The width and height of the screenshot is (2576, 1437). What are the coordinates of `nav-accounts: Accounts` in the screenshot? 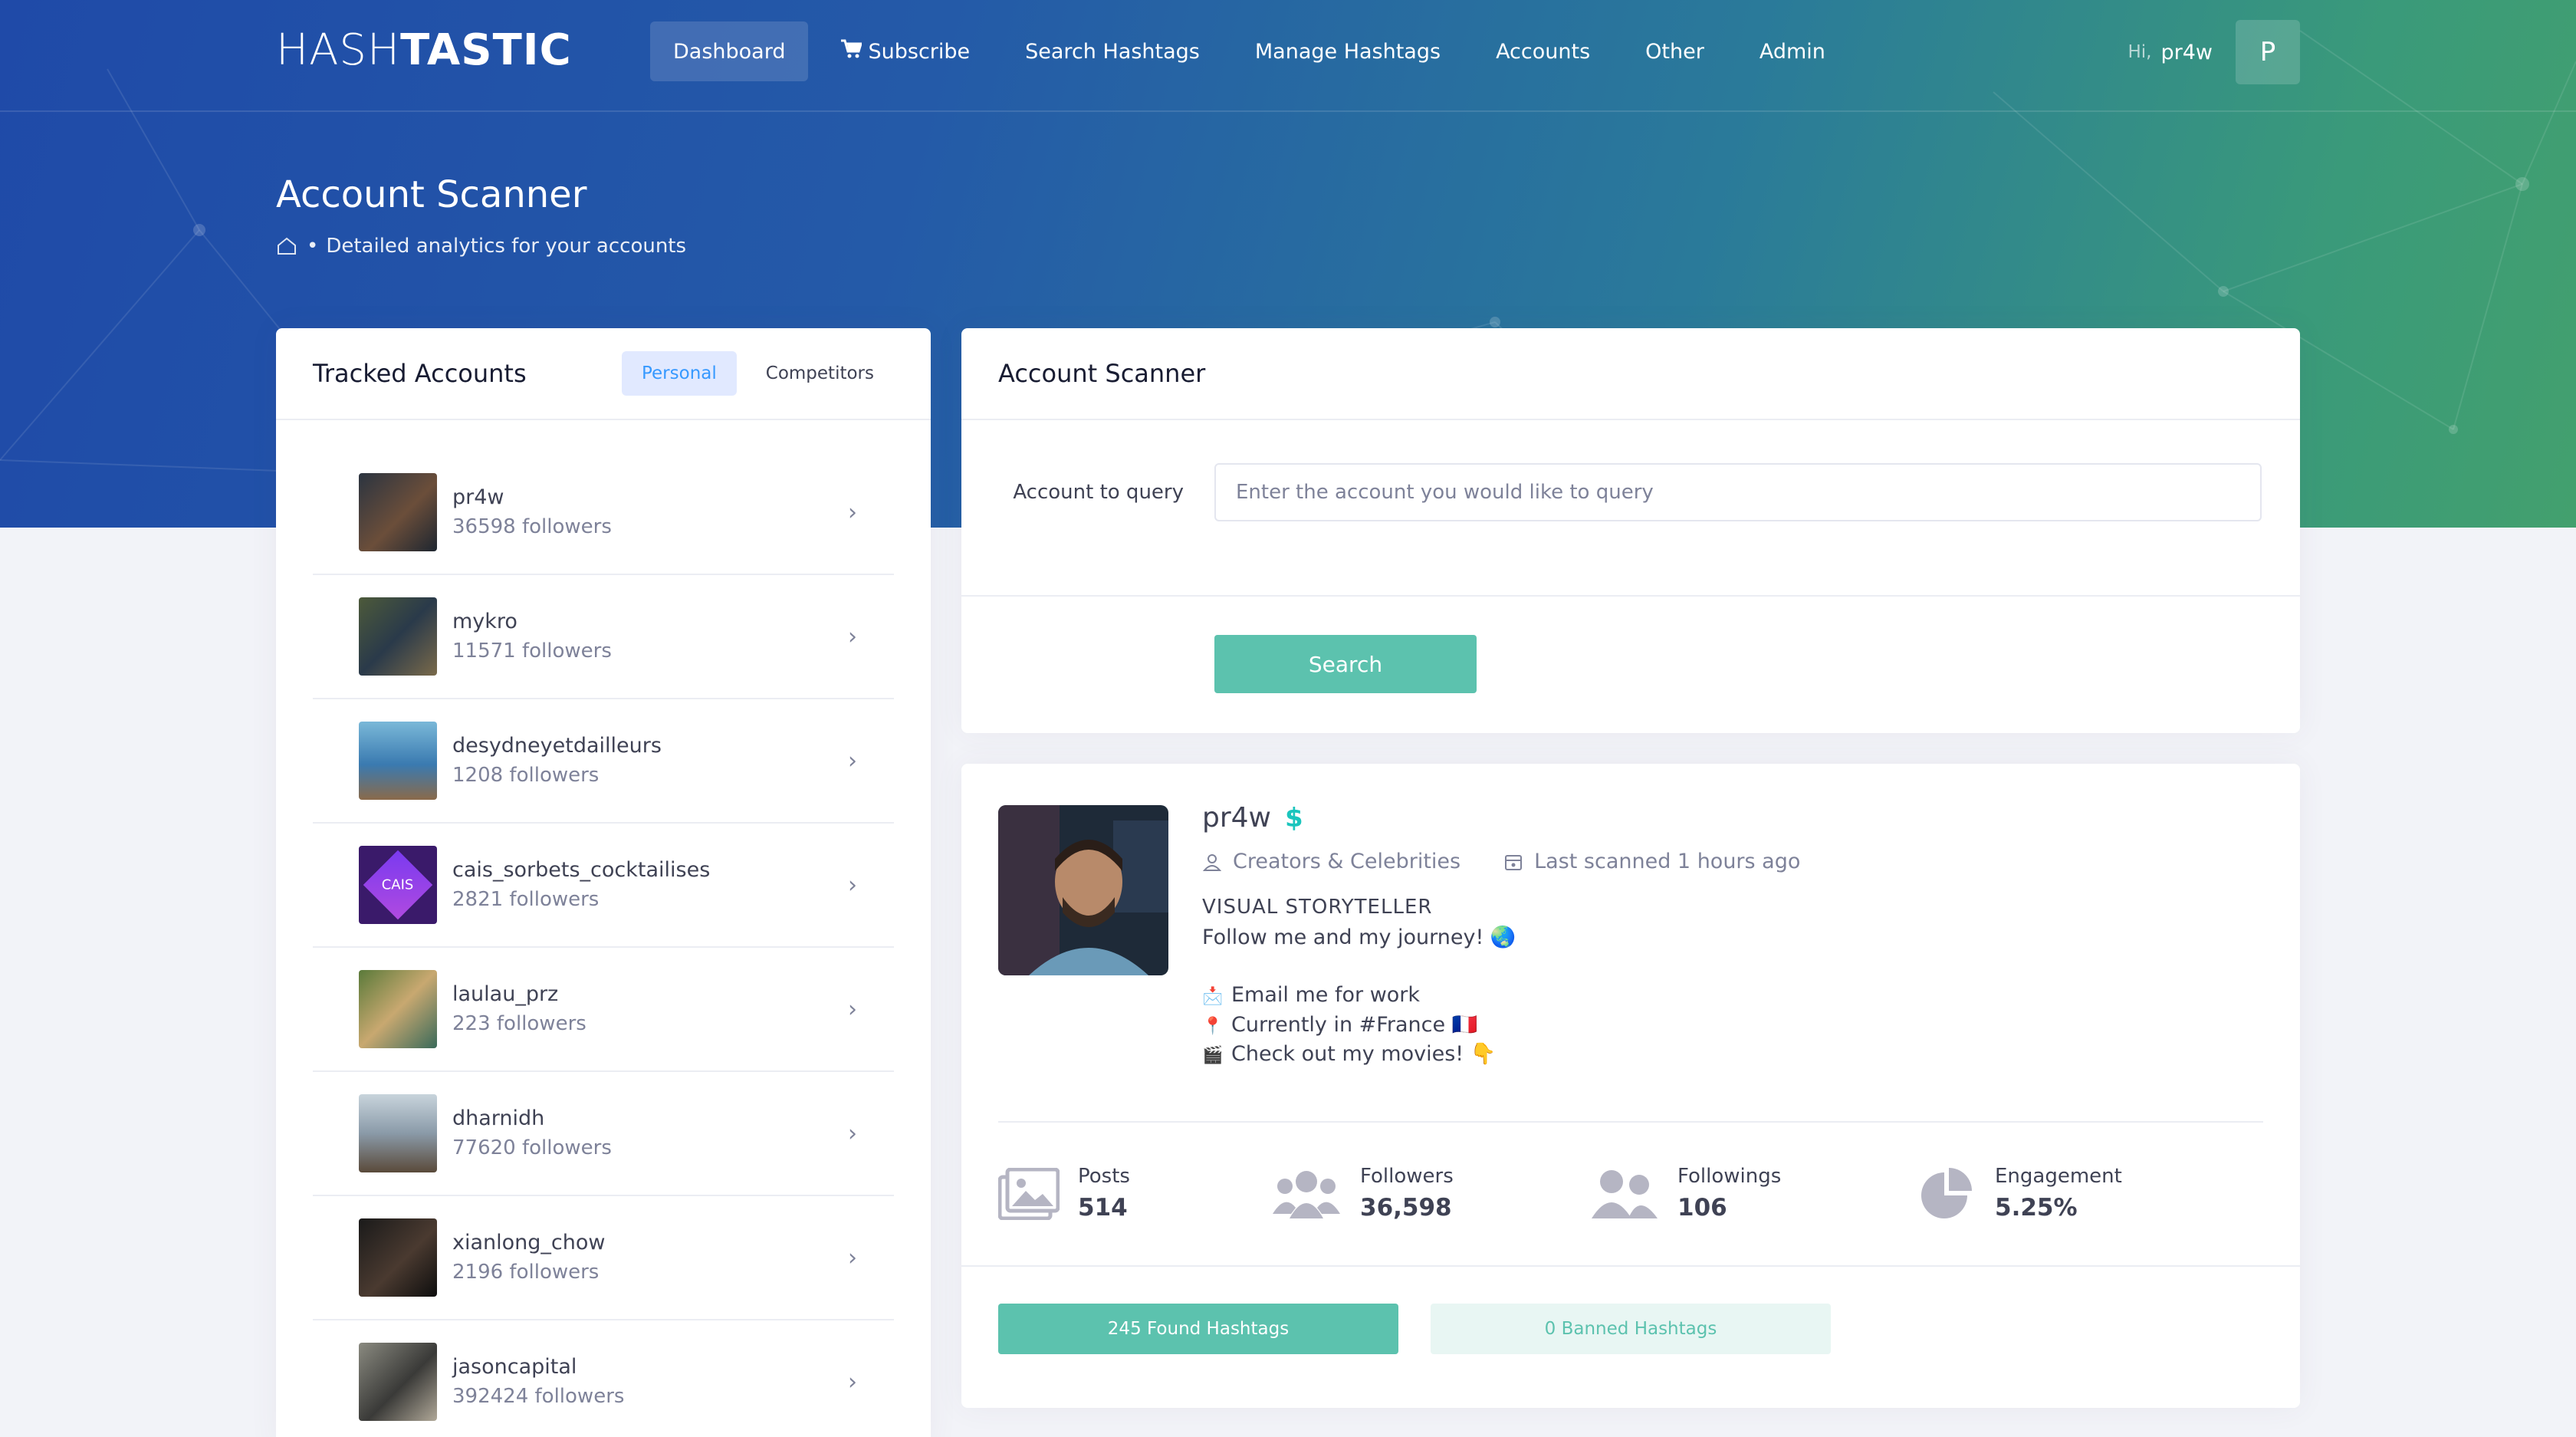 It's located at (1543, 51).